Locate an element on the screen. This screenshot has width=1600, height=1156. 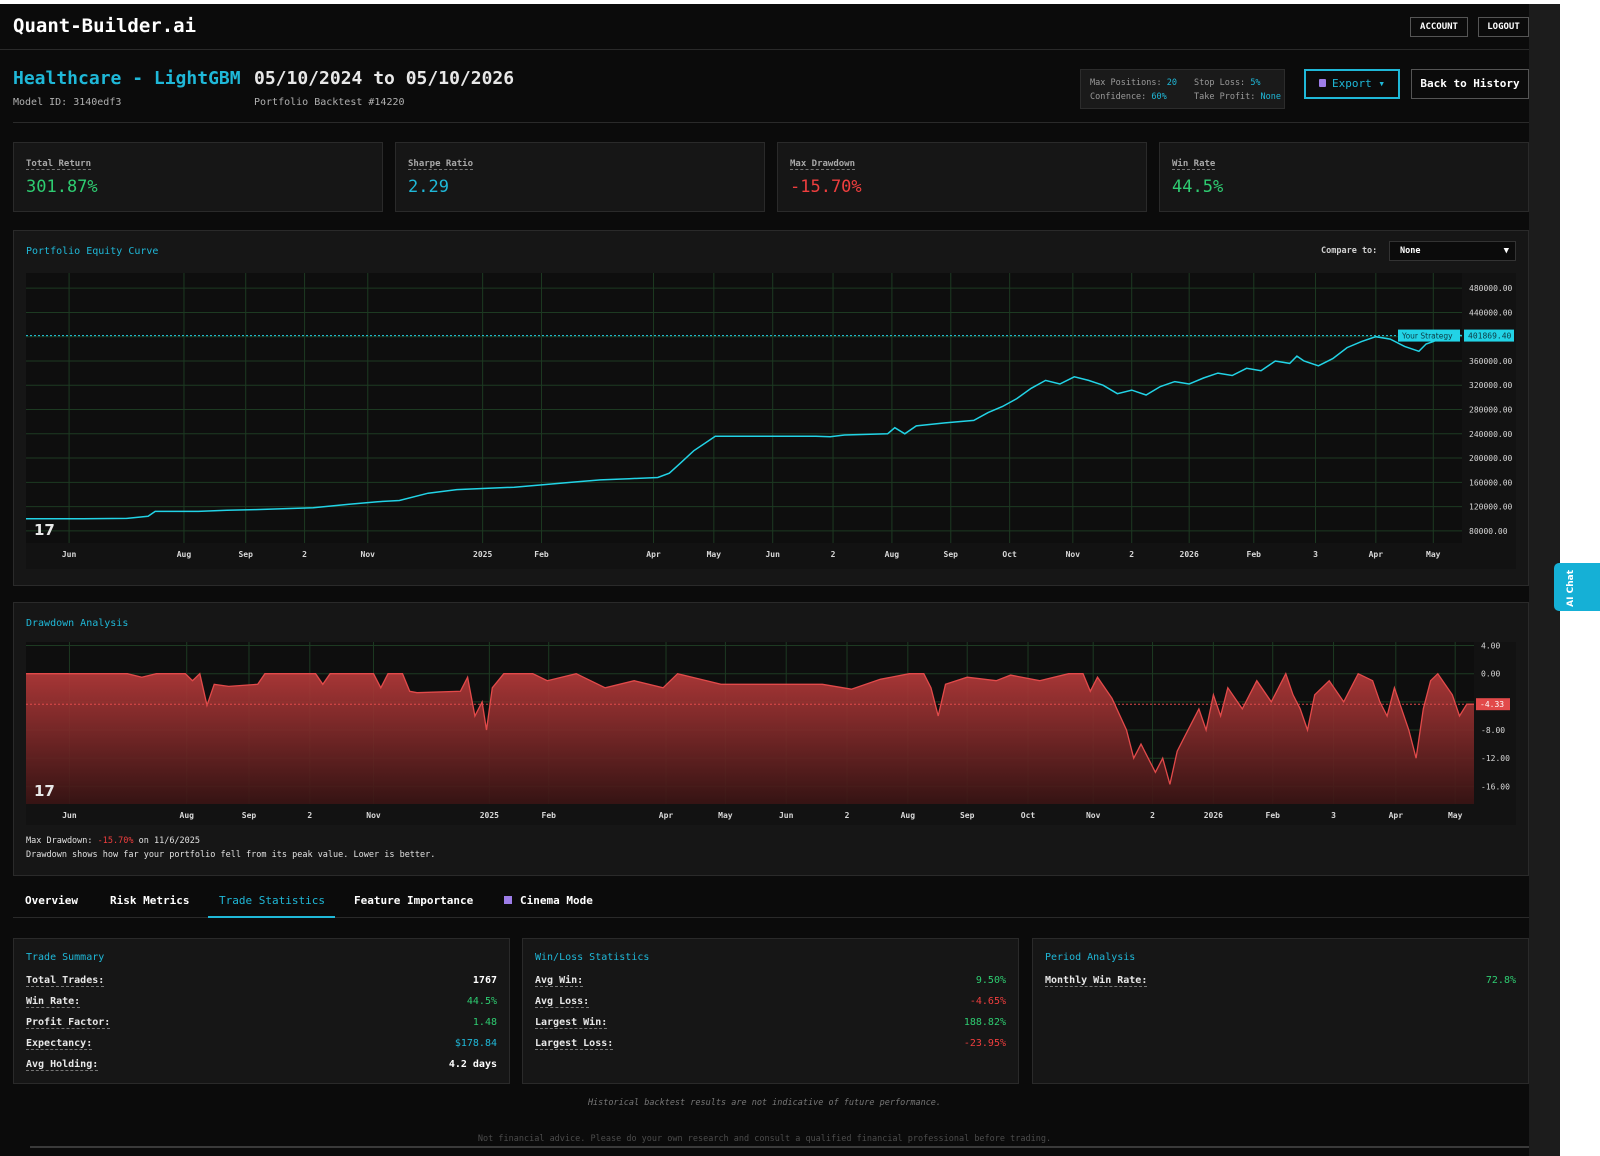
metric-card-win-rate: Win Rate 44.5% is located at coordinates (1344, 177).